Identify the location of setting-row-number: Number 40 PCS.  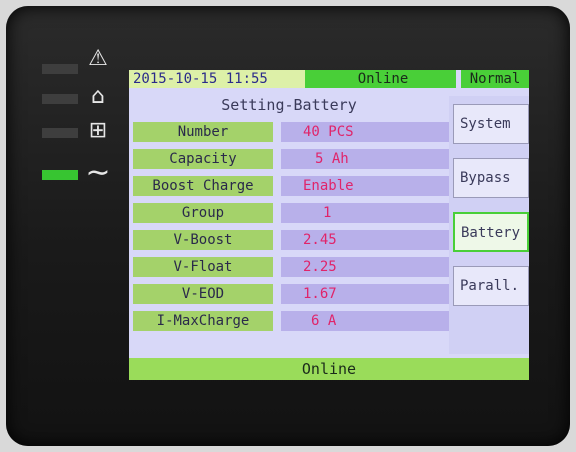
(297, 132).